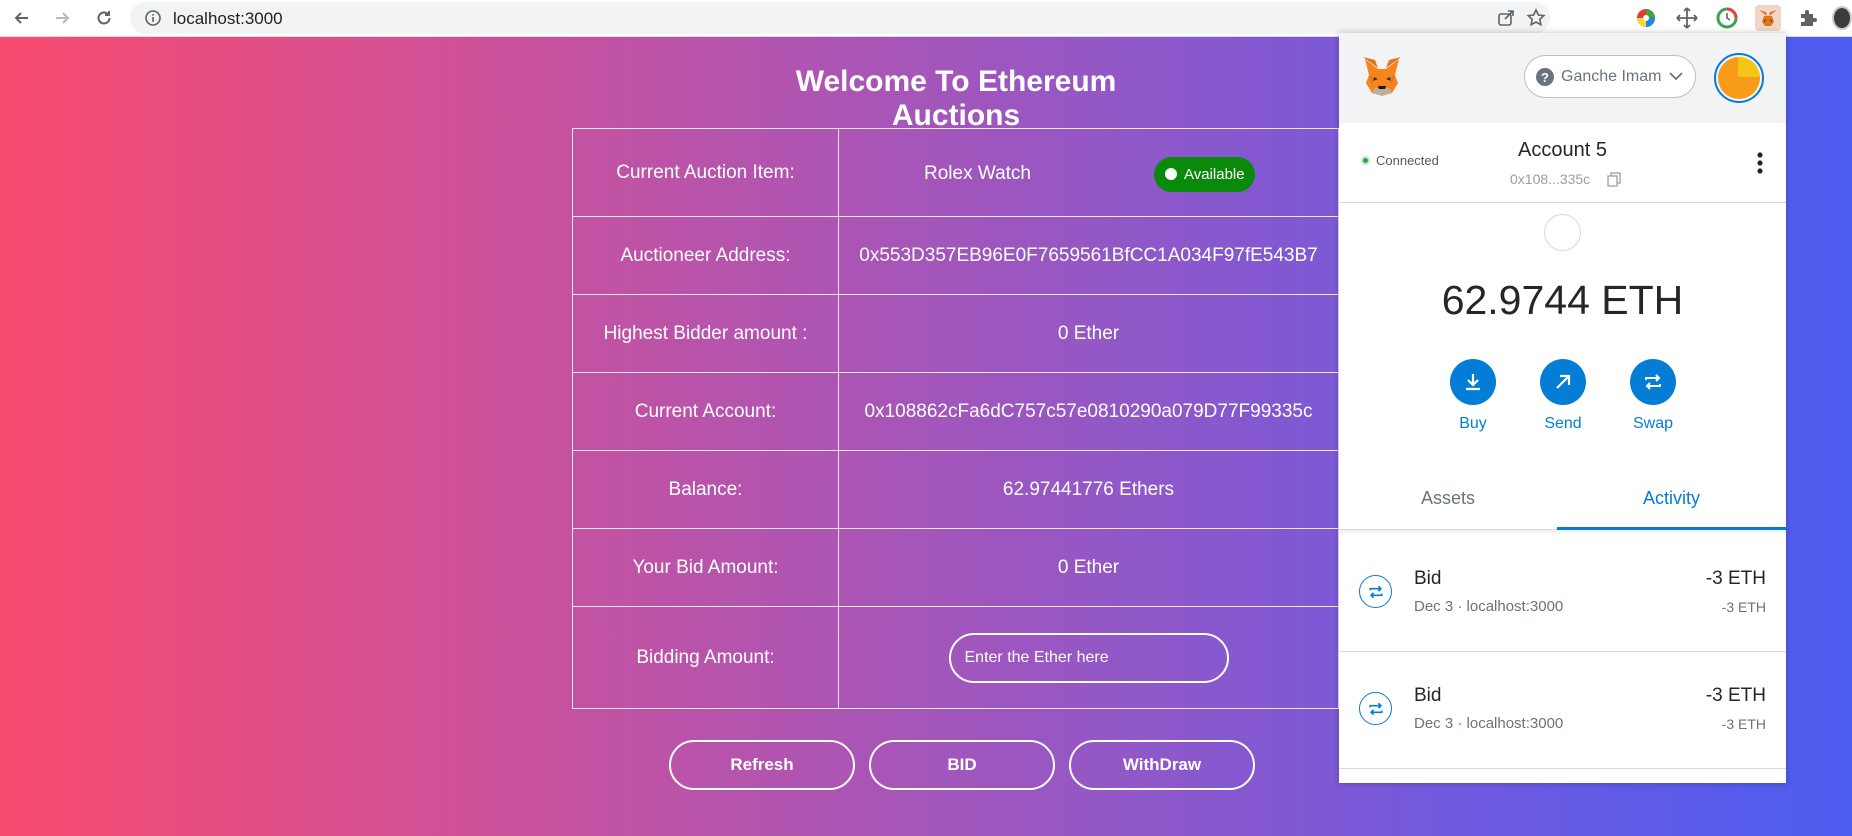 Image resolution: width=1852 pixels, height=836 pixels. Describe the element at coordinates (1808, 18) in the screenshot. I see `extensions-puzzle-icon` at that location.